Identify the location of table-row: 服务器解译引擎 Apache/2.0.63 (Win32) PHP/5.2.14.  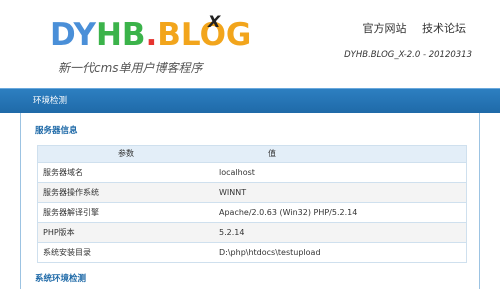
(252, 213).